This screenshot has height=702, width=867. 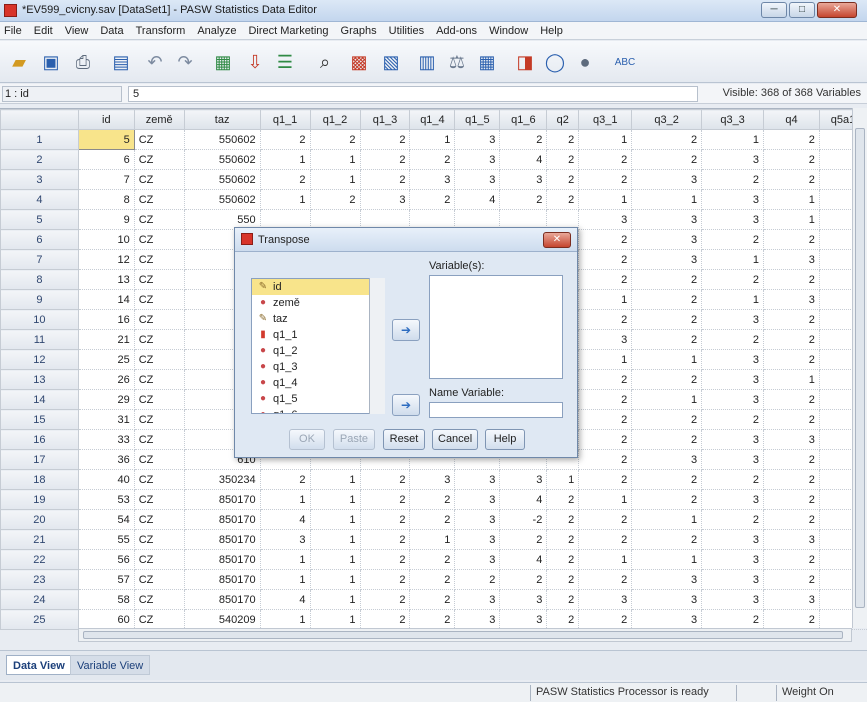 What do you see at coordinates (77, 31) in the screenshot?
I see `menu-view: View` at bounding box center [77, 31].